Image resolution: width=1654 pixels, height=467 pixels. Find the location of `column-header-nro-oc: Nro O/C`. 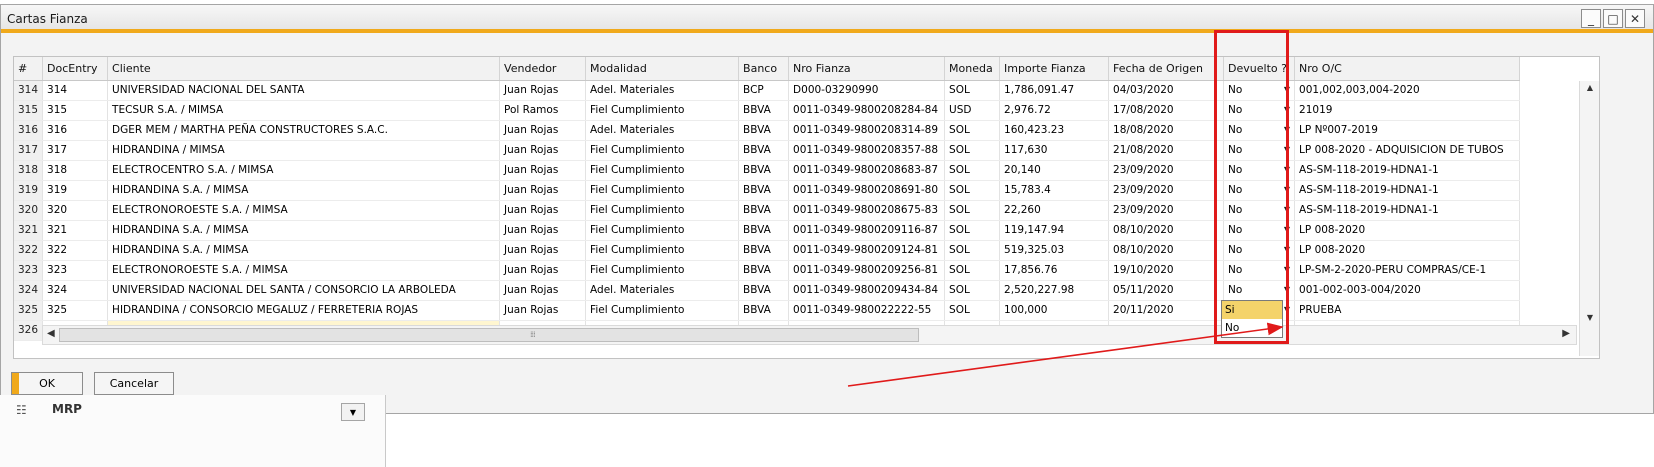

column-header-nro-oc: Nro O/C is located at coordinates (1407, 69).